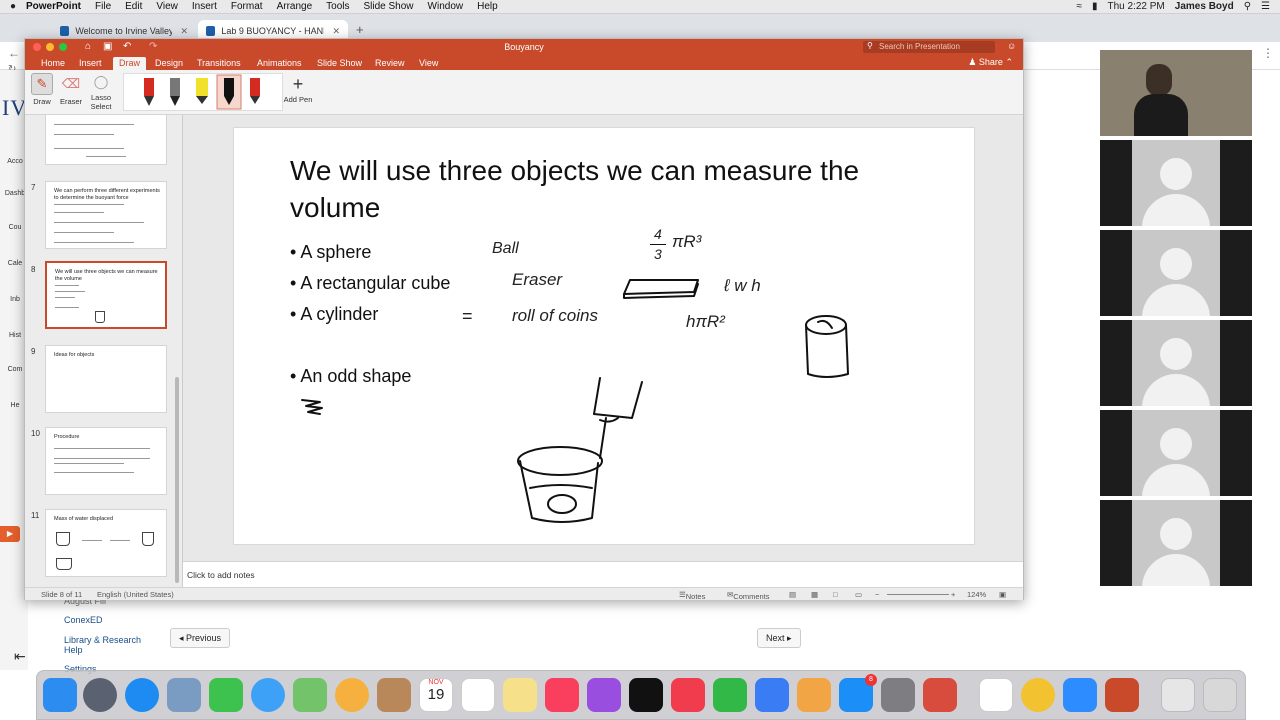  I want to click on draw-tool: ✎ Draw, so click(42, 89).